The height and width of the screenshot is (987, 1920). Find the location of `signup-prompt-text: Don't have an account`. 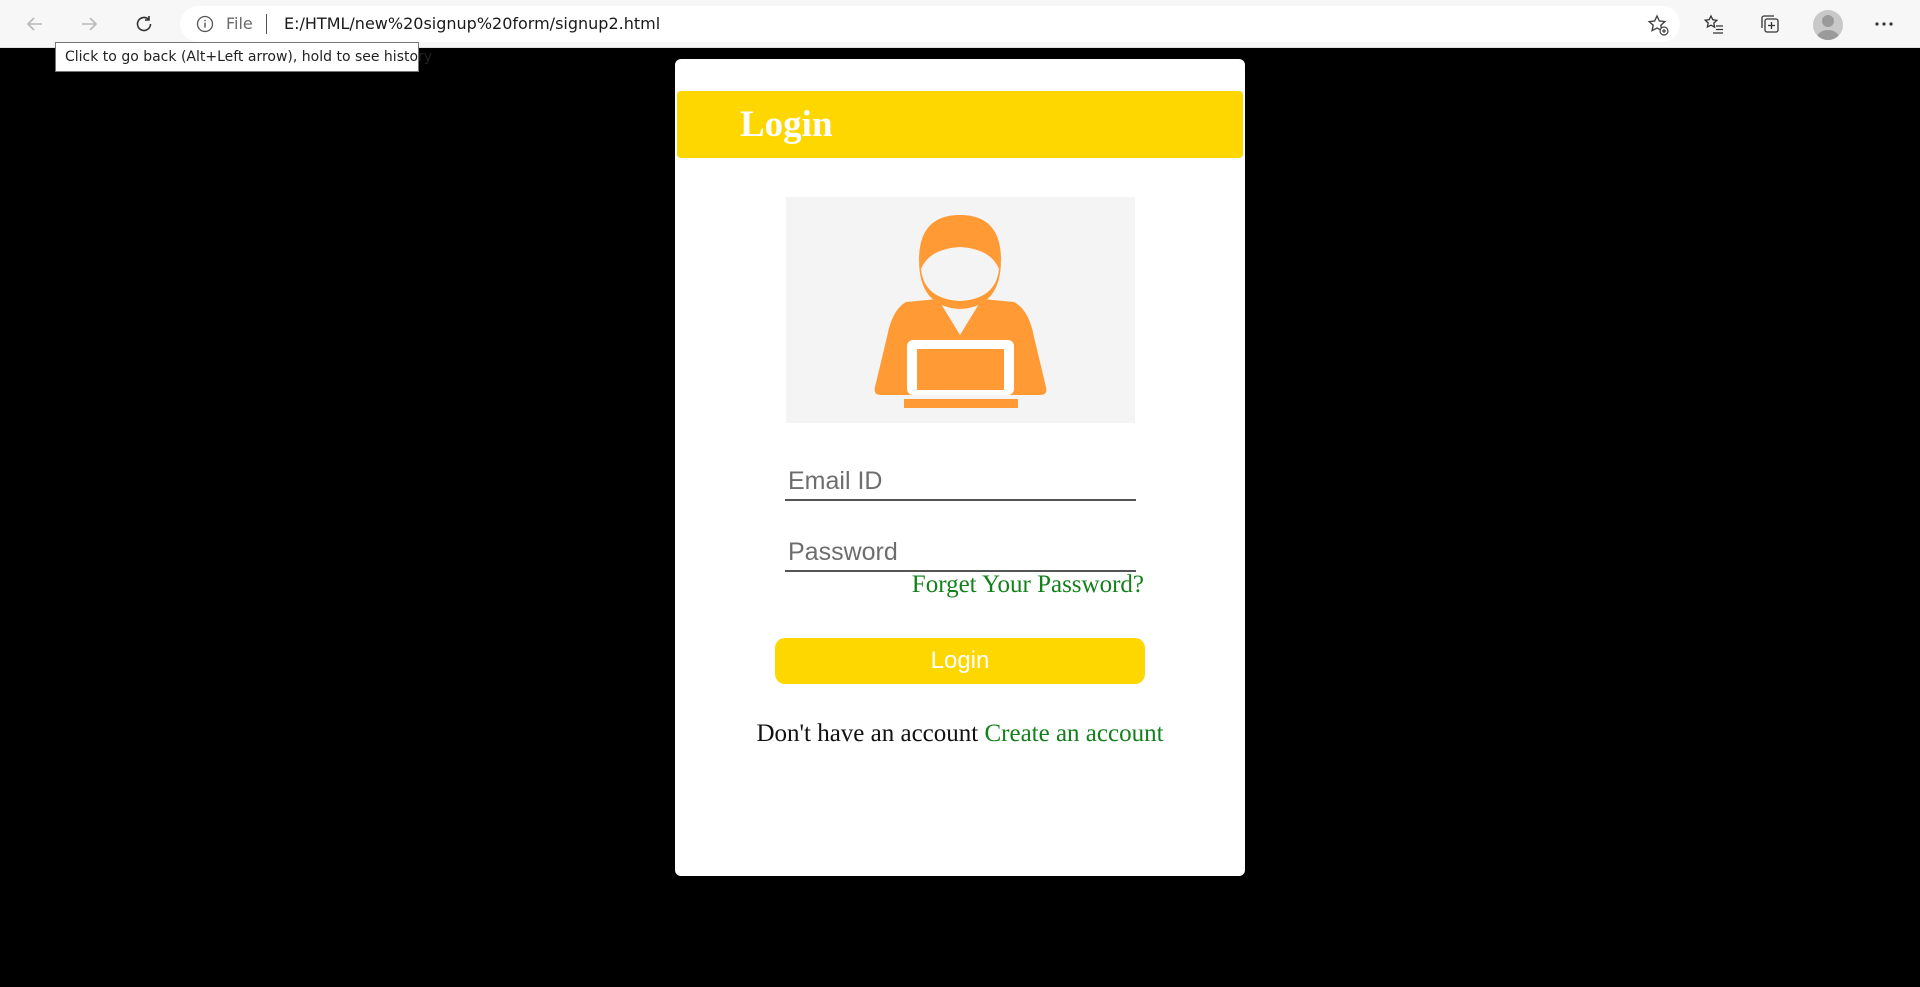

signup-prompt-text: Don't have an account is located at coordinates (867, 733).